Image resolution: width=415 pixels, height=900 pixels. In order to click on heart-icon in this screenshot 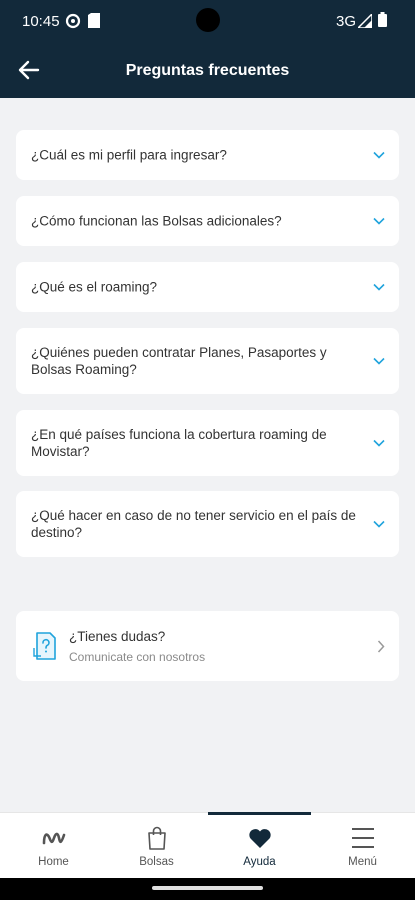, I will do `click(259, 838)`.